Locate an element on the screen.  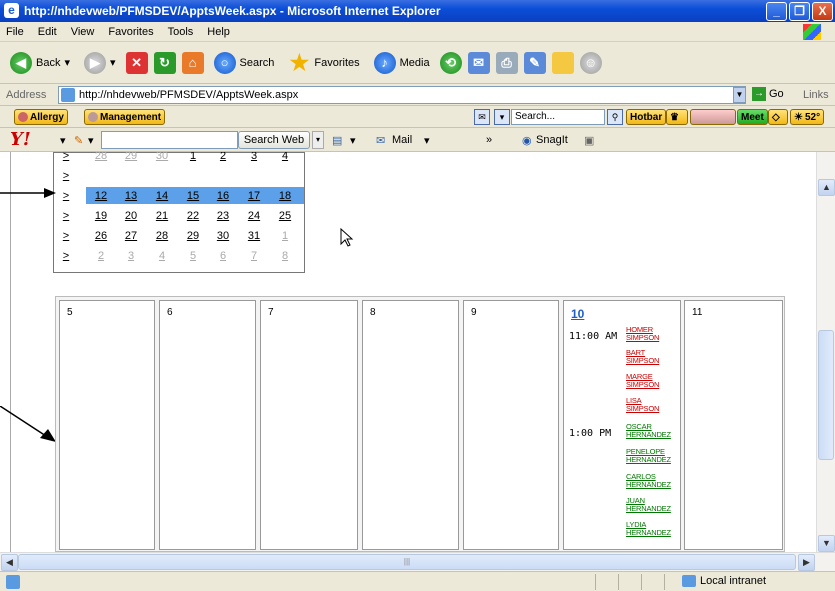
home-icon: ⌂ is located at coordinates (192, 62).